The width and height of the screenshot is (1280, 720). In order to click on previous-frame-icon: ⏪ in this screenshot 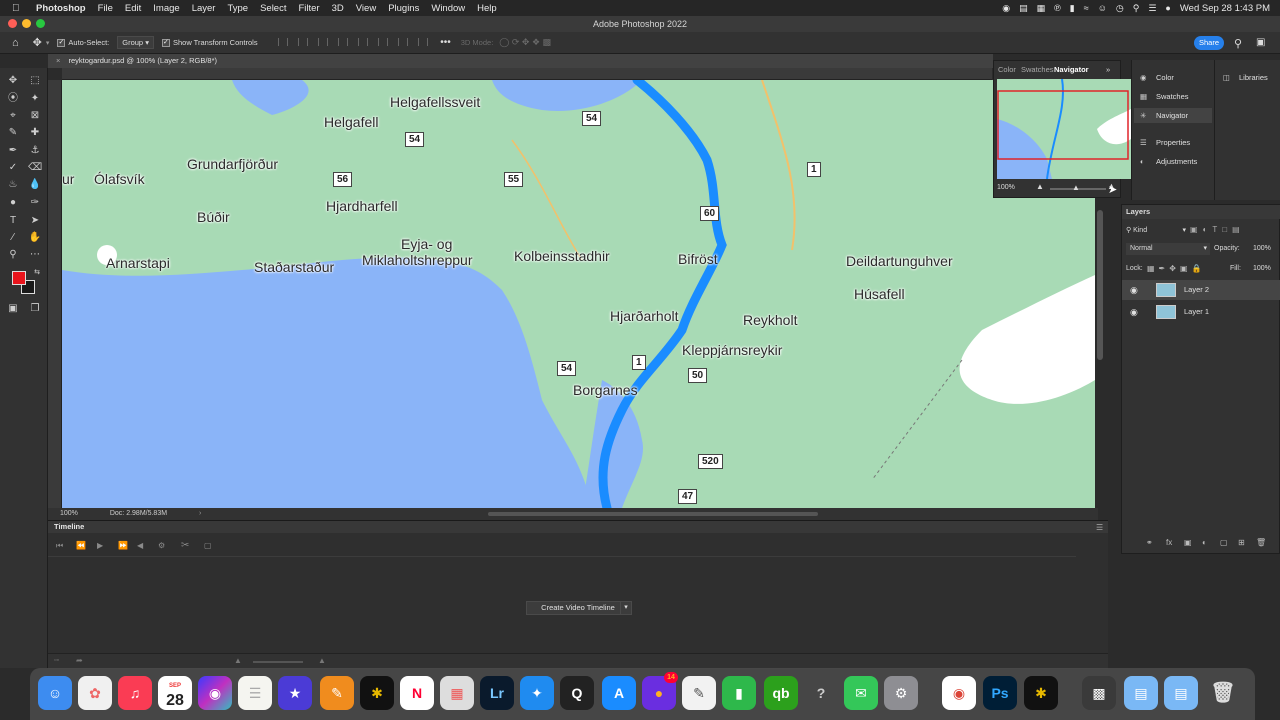, I will do `click(81, 545)`.